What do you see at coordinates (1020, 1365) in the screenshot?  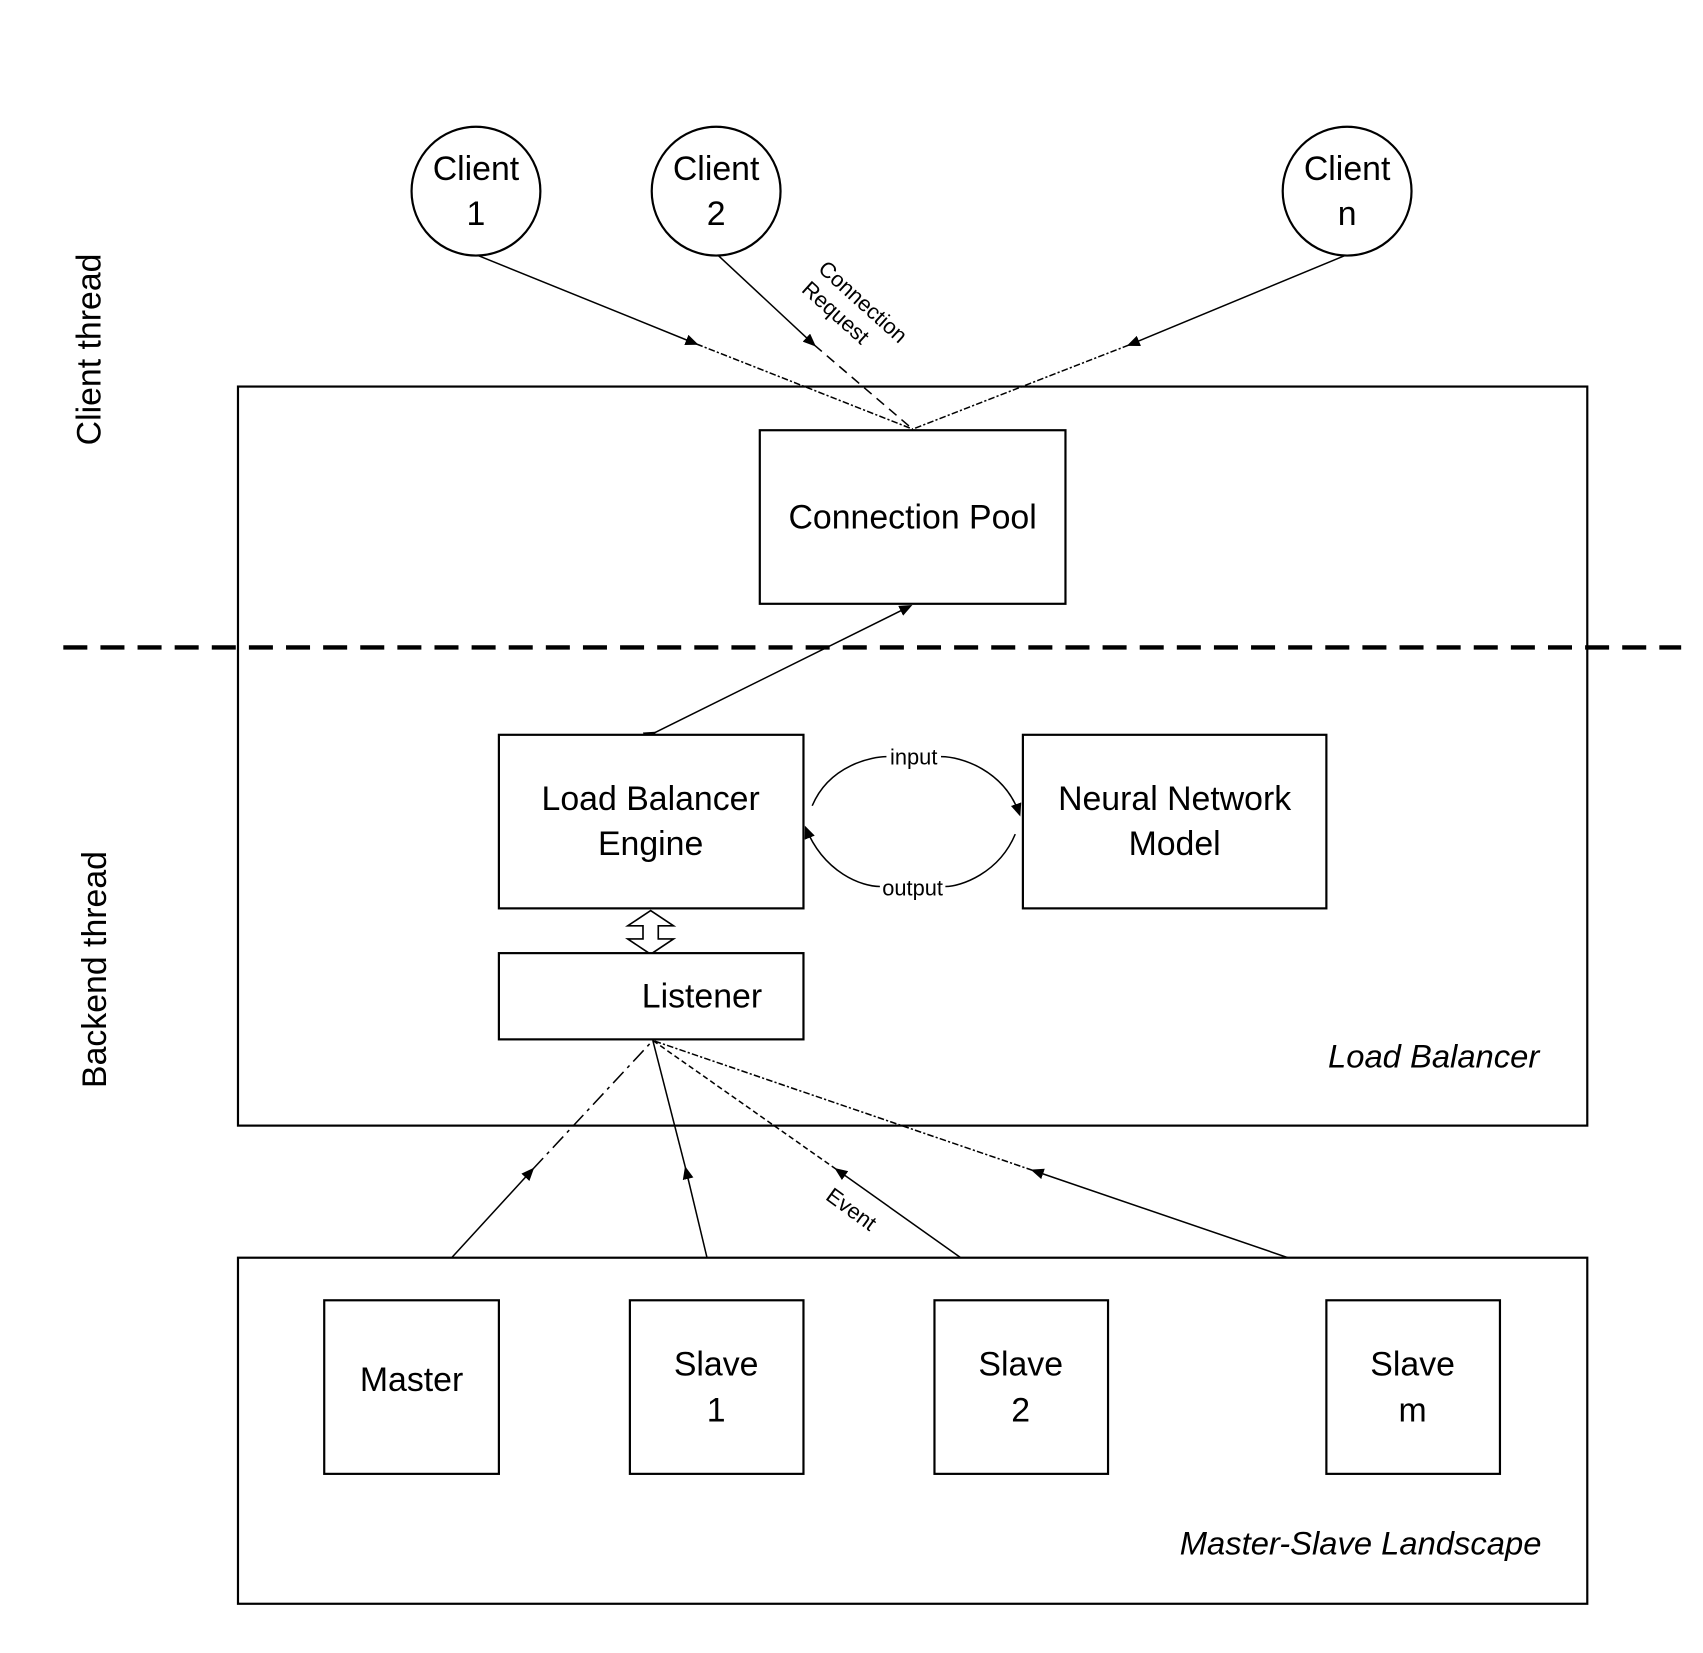 I see `slave-2-label: Slave` at bounding box center [1020, 1365].